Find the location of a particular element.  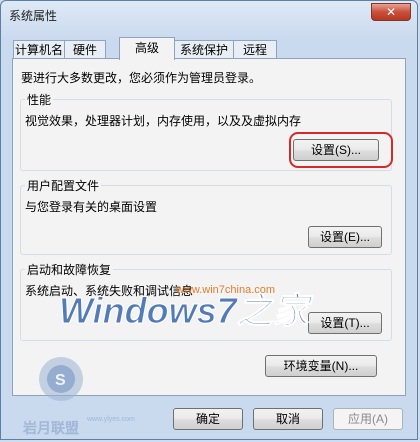

tab-advanced: 高级 is located at coordinates (147, 48).